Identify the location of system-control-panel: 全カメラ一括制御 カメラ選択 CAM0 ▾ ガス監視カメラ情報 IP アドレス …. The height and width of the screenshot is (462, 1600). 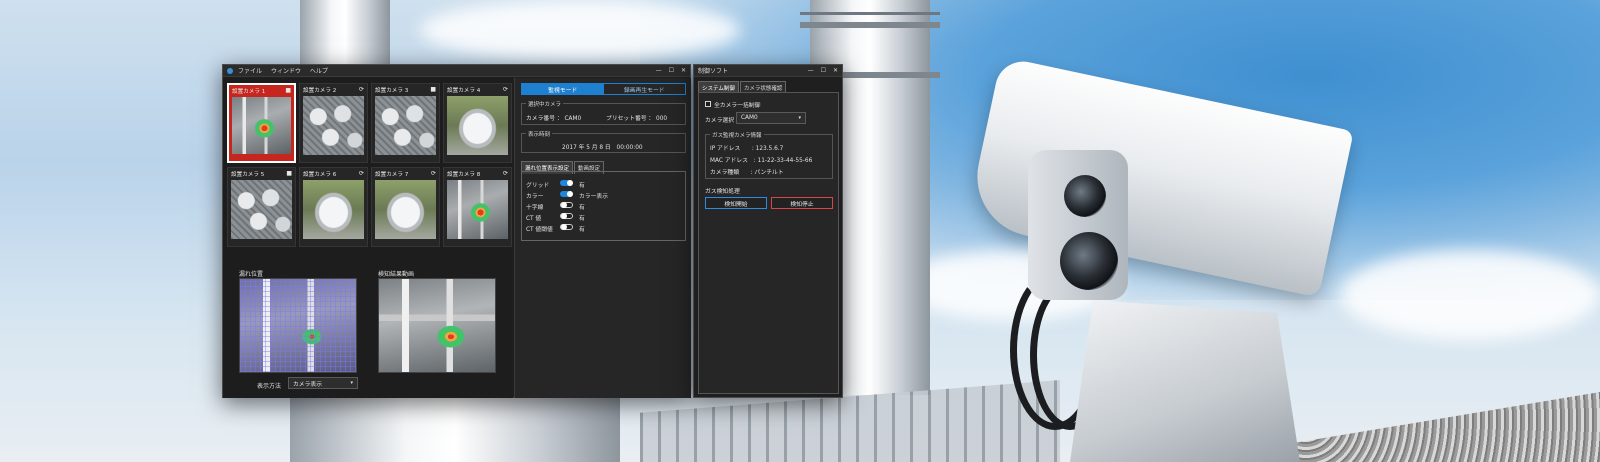
(768, 243).